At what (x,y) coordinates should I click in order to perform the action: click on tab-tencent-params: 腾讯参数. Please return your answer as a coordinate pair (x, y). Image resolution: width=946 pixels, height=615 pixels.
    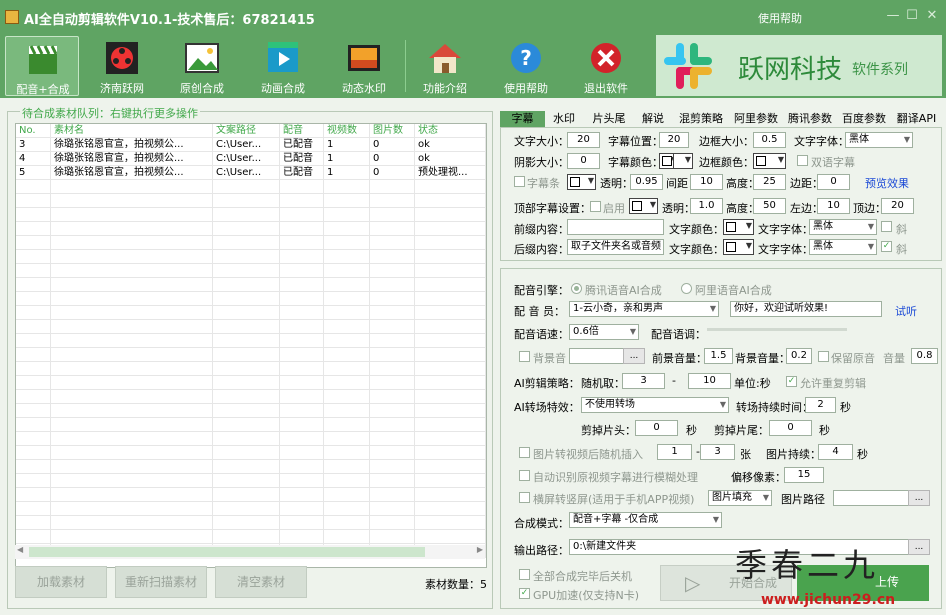
    Looking at the image, I should click on (810, 119).